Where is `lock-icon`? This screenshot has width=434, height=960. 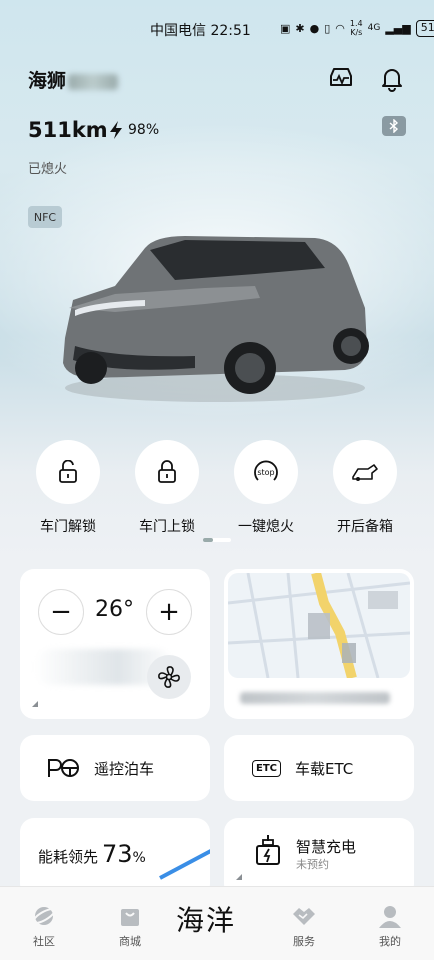 lock-icon is located at coordinates (167, 471).